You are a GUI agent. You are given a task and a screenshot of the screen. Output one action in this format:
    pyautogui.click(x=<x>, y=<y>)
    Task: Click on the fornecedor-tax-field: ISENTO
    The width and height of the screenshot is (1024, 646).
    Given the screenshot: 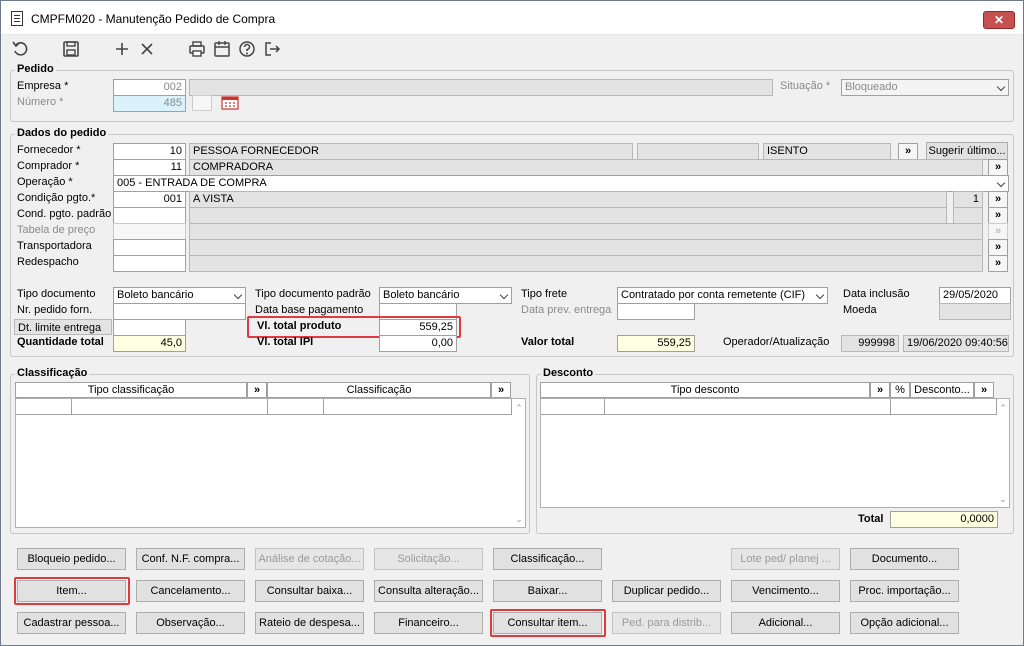 What is the action you would take?
    pyautogui.click(x=827, y=151)
    